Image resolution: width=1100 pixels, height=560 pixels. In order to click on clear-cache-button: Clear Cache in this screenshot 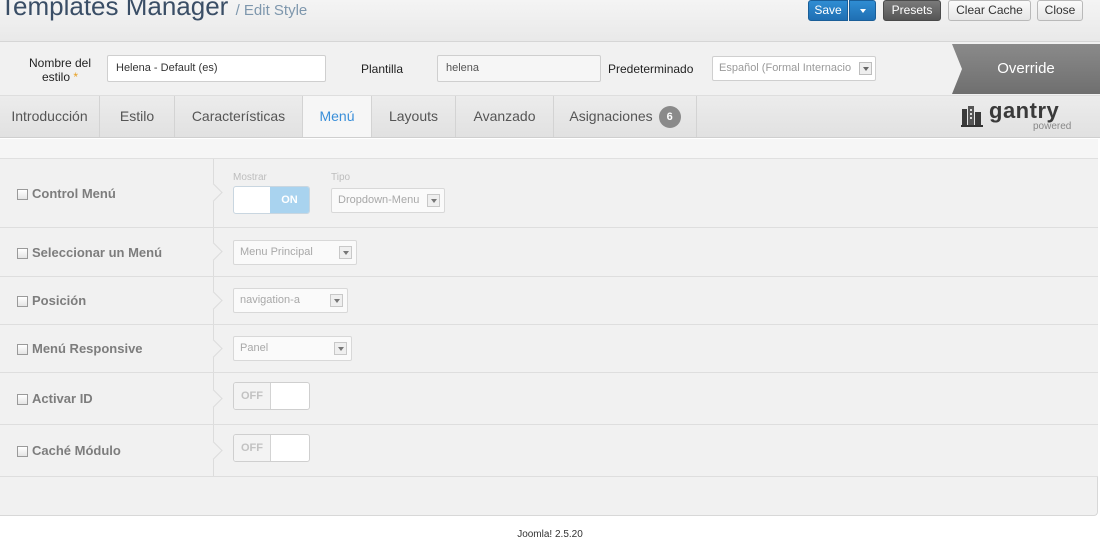, I will do `click(989, 10)`.